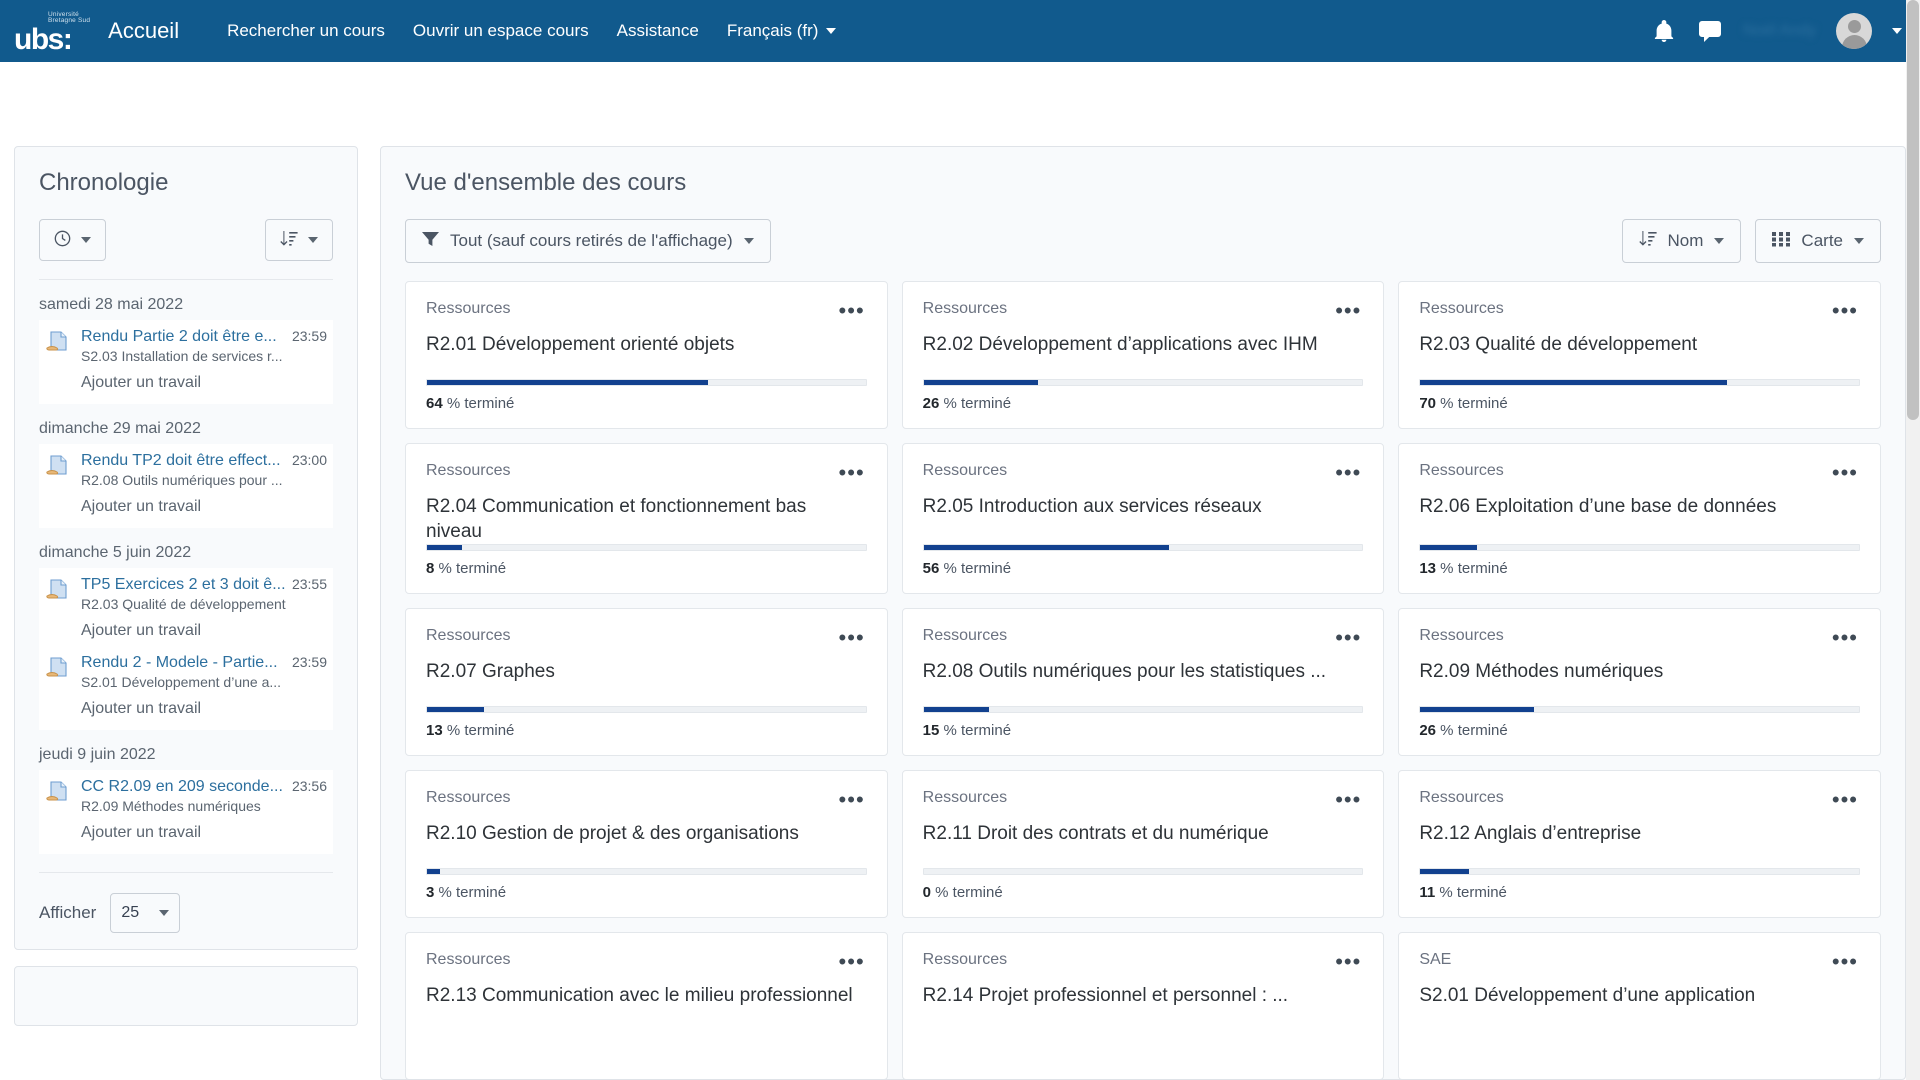 This screenshot has height=1080, width=1920. I want to click on timeline-controls, so click(186, 240).